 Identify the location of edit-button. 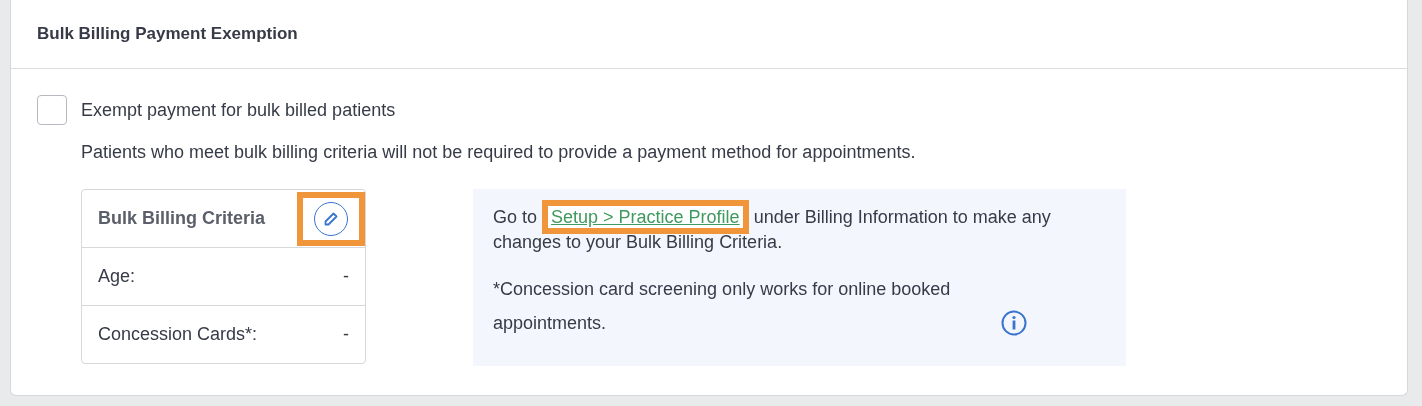
(331, 218).